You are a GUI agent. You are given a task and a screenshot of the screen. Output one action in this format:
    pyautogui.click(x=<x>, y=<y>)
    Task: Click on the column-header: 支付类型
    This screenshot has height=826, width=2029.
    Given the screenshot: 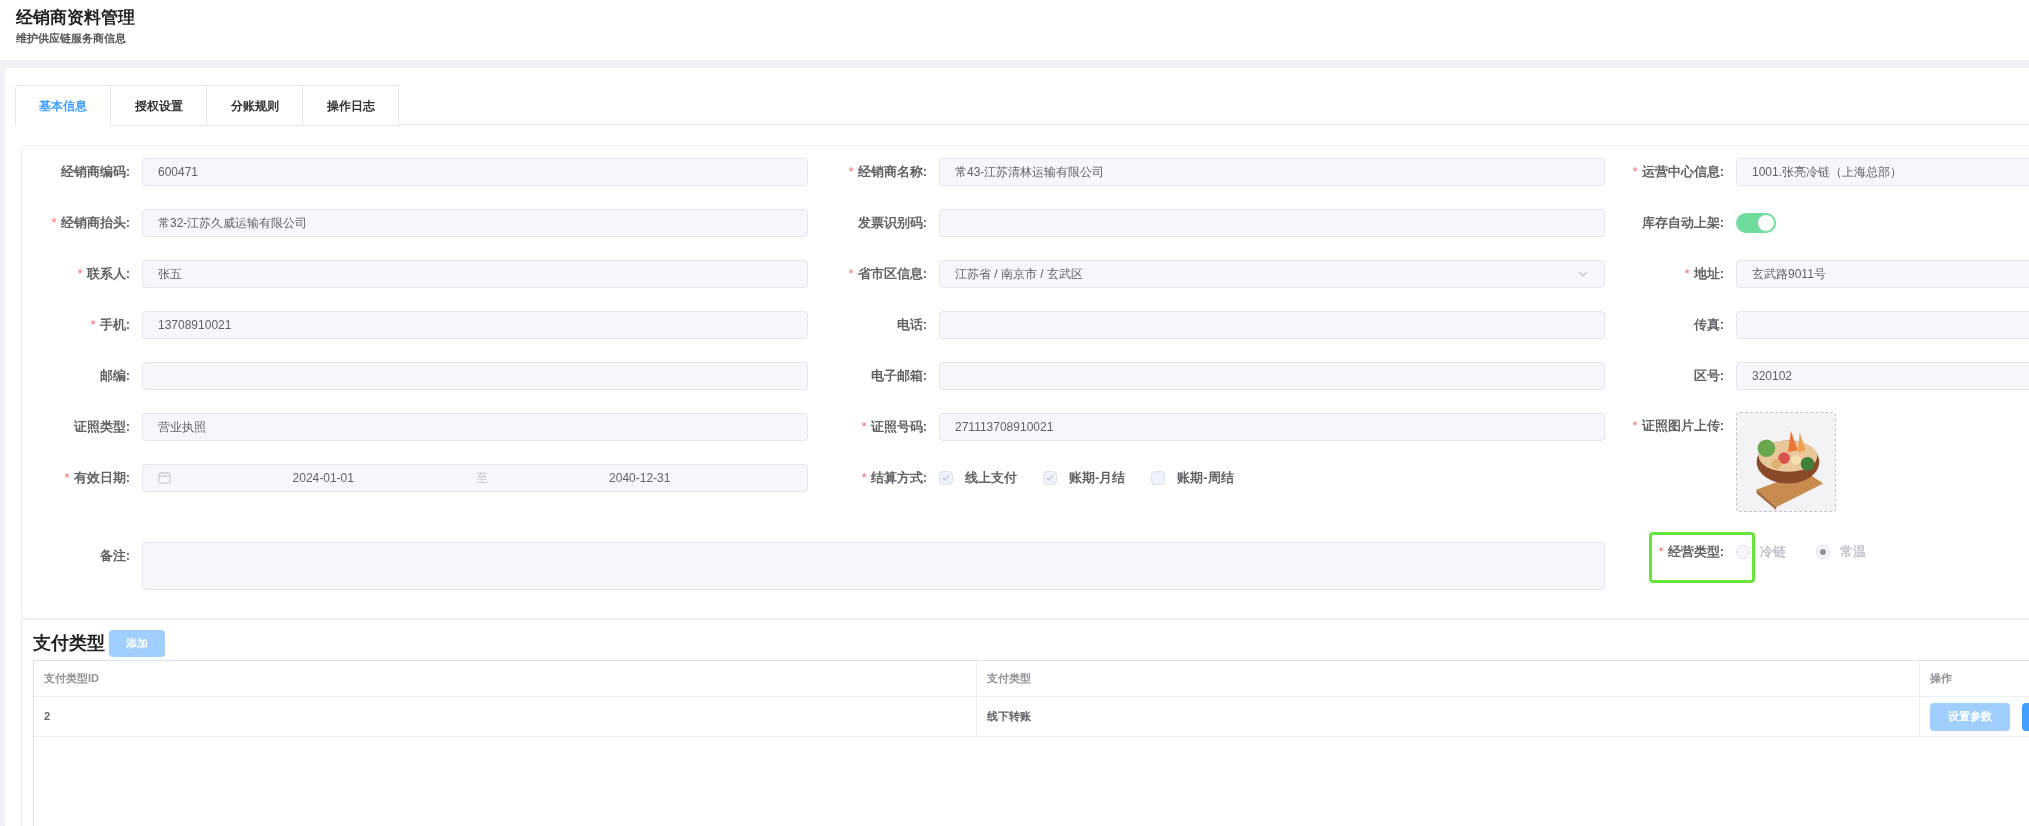 What is the action you would take?
    pyautogui.click(x=1448, y=678)
    